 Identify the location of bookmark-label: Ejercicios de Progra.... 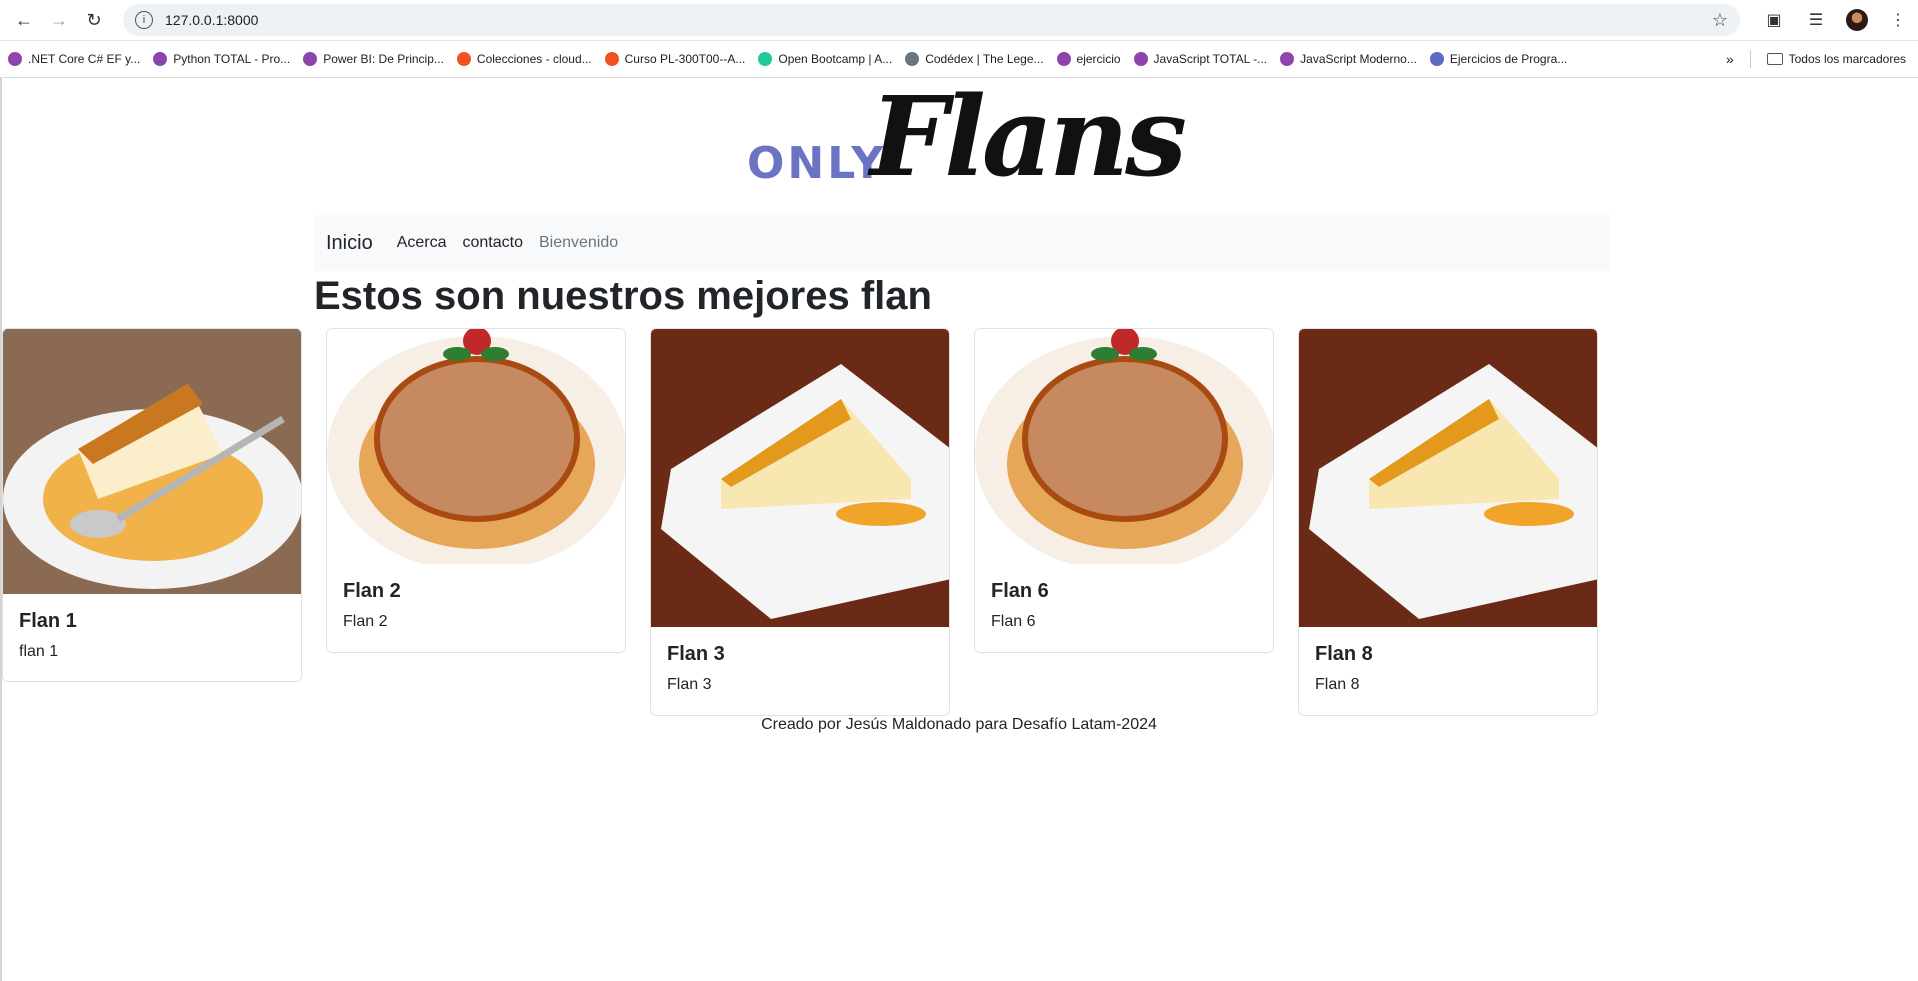
(1508, 59).